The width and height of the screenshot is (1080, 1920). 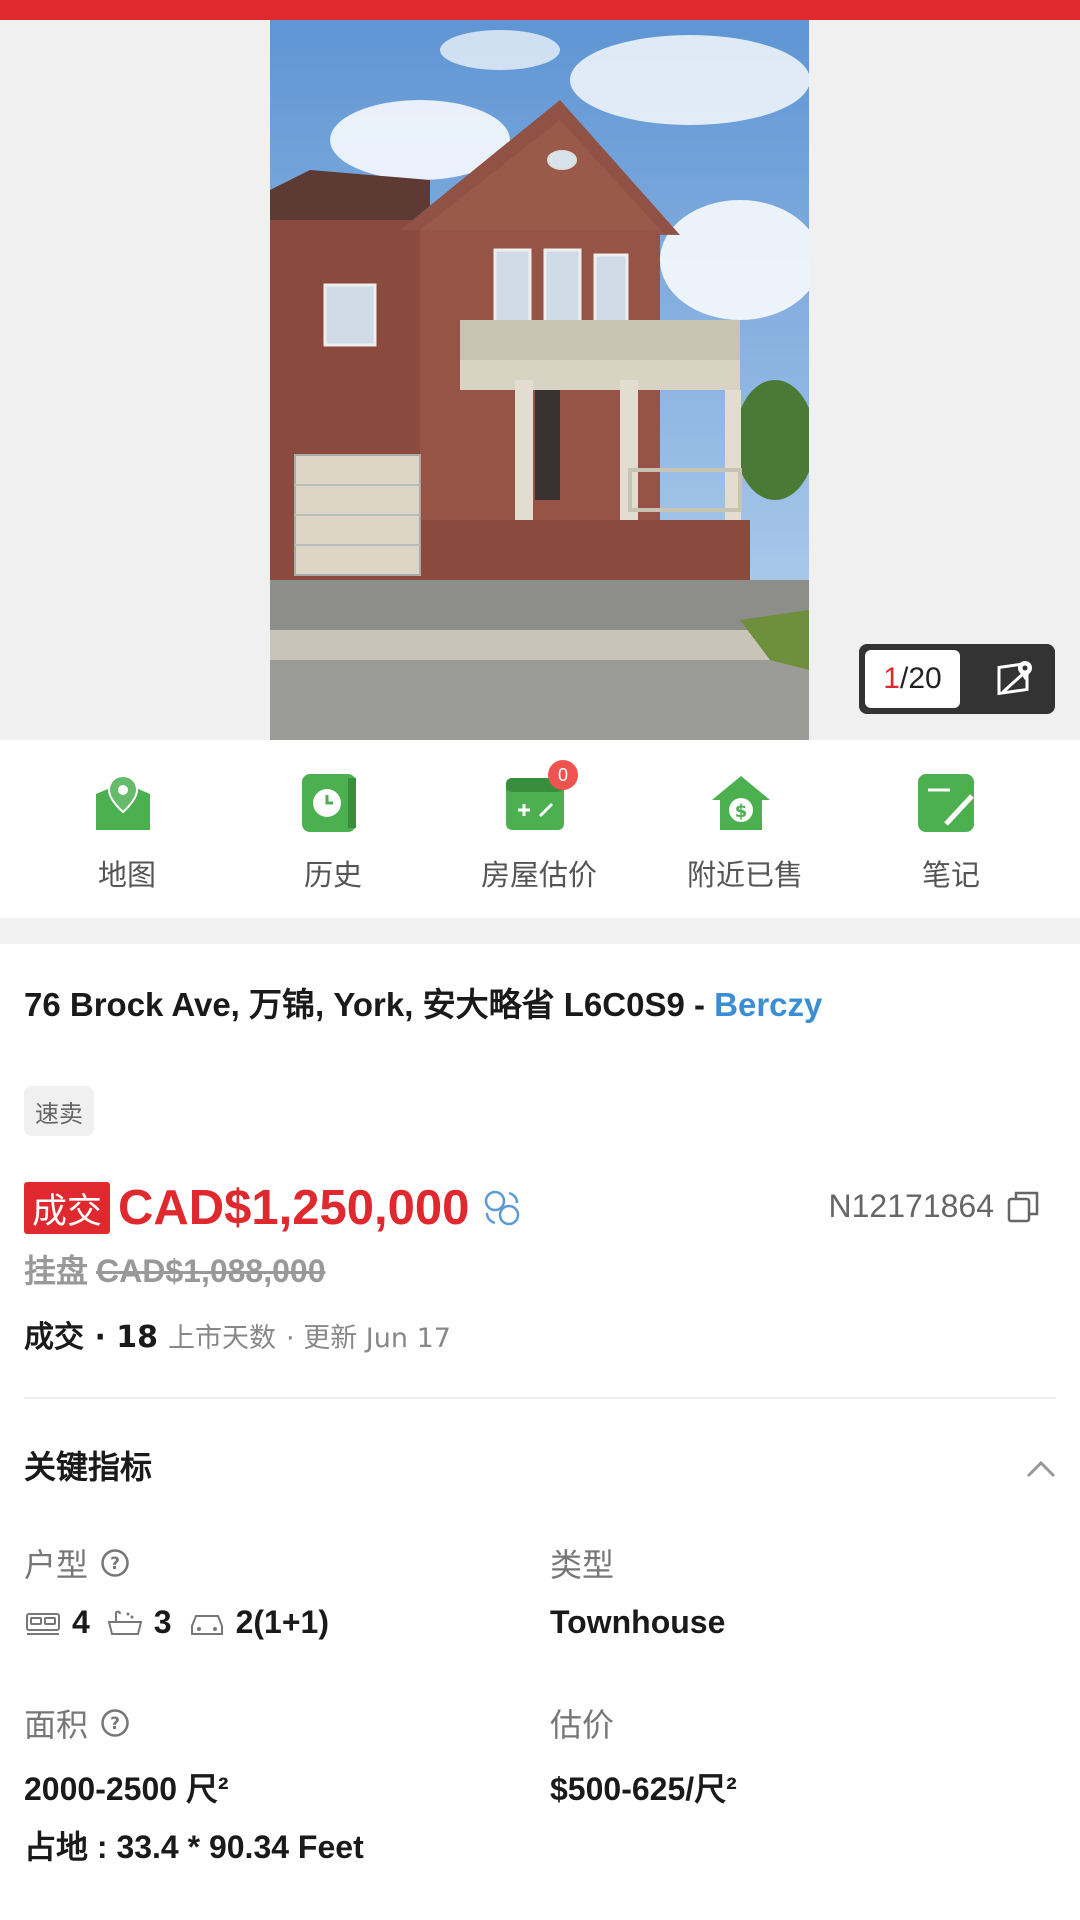 I want to click on photo-current: 1, so click(x=891, y=678).